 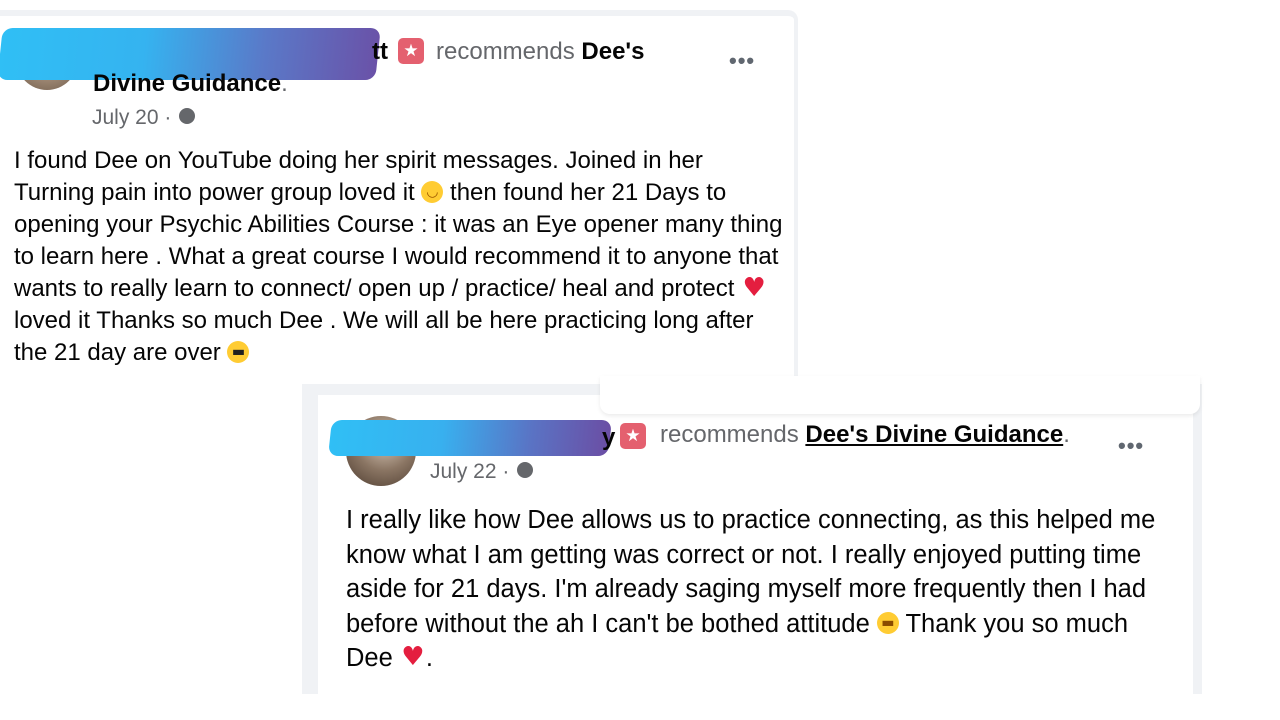 I want to click on redacted-name, so click(x=470, y=438).